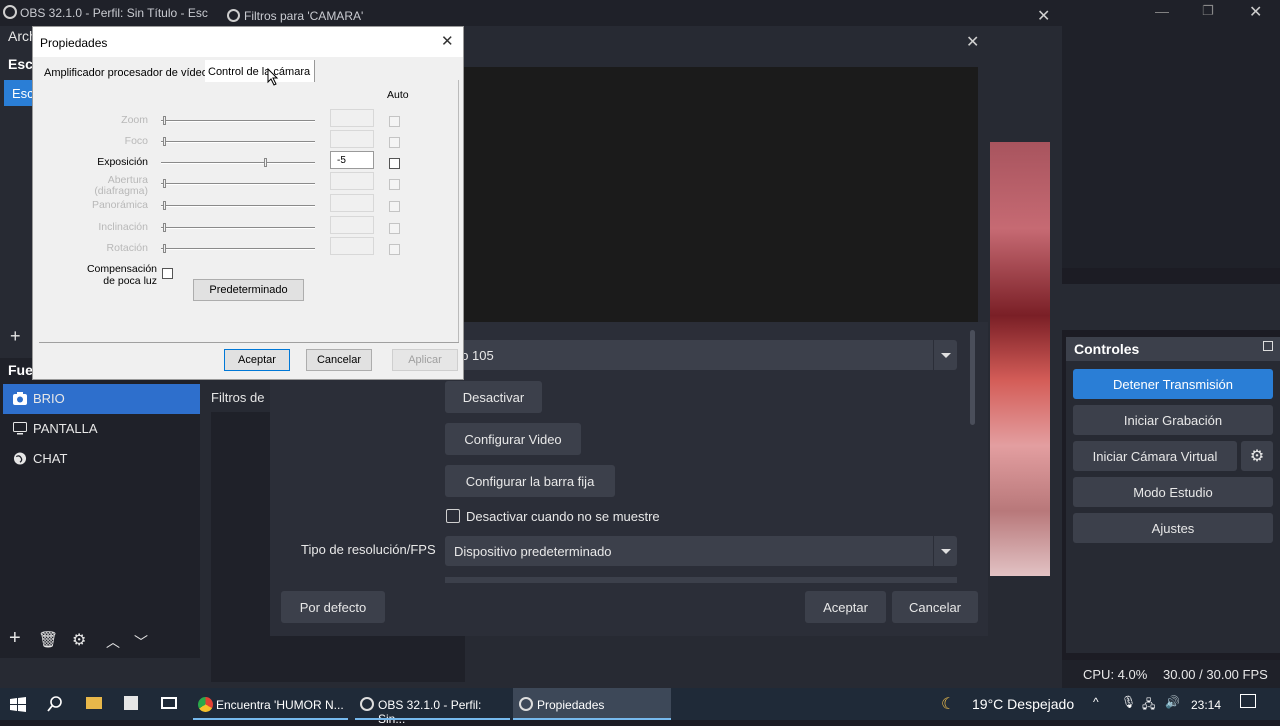 This screenshot has width=1280, height=726. I want to click on search-icon, so click(55, 704).